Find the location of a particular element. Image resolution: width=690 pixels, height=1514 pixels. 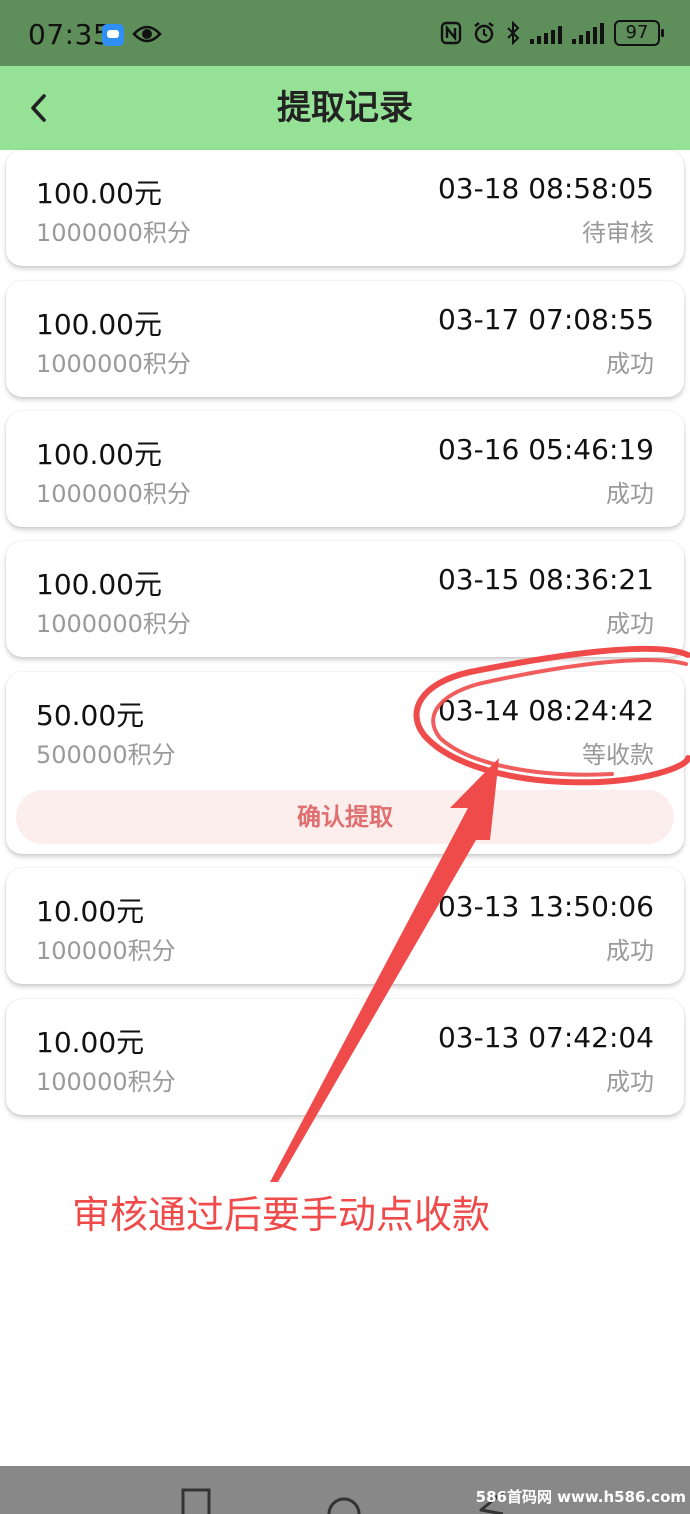

record-card: 100.00元 1000000积分 03-17 07:08:55 成功 is located at coordinates (345, 339).